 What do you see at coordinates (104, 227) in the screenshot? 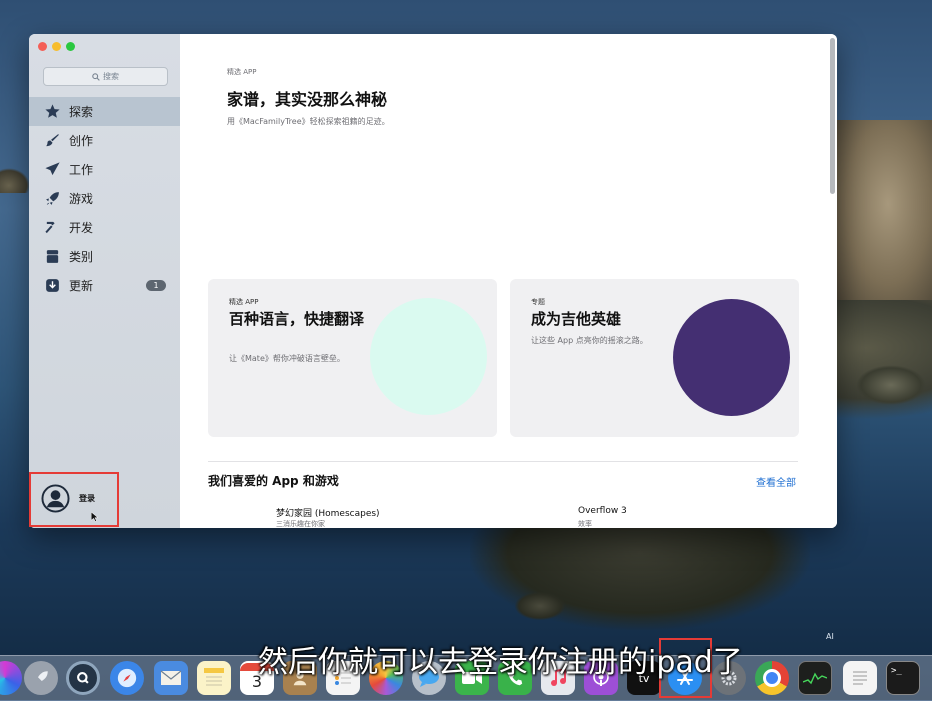
I see `sidebar-item-develop: 开发` at bounding box center [104, 227].